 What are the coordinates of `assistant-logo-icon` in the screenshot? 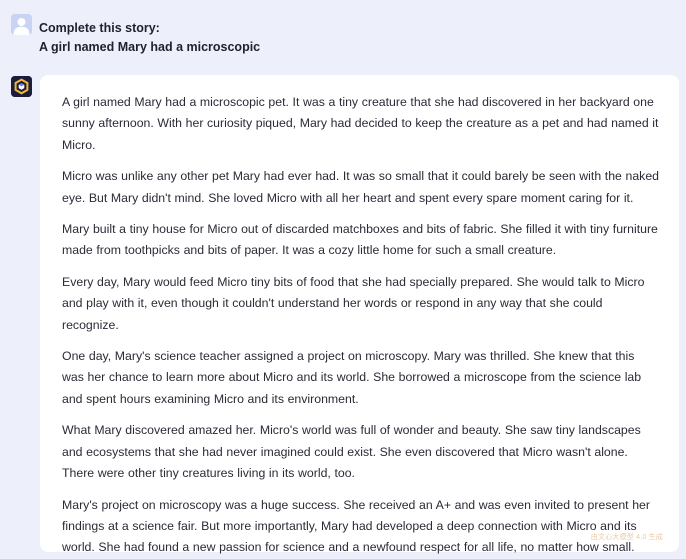 It's located at (21, 86).